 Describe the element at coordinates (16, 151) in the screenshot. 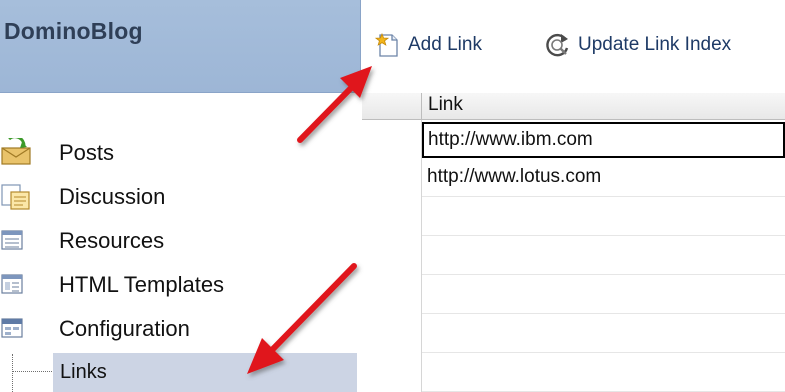

I see `posts-icon` at that location.